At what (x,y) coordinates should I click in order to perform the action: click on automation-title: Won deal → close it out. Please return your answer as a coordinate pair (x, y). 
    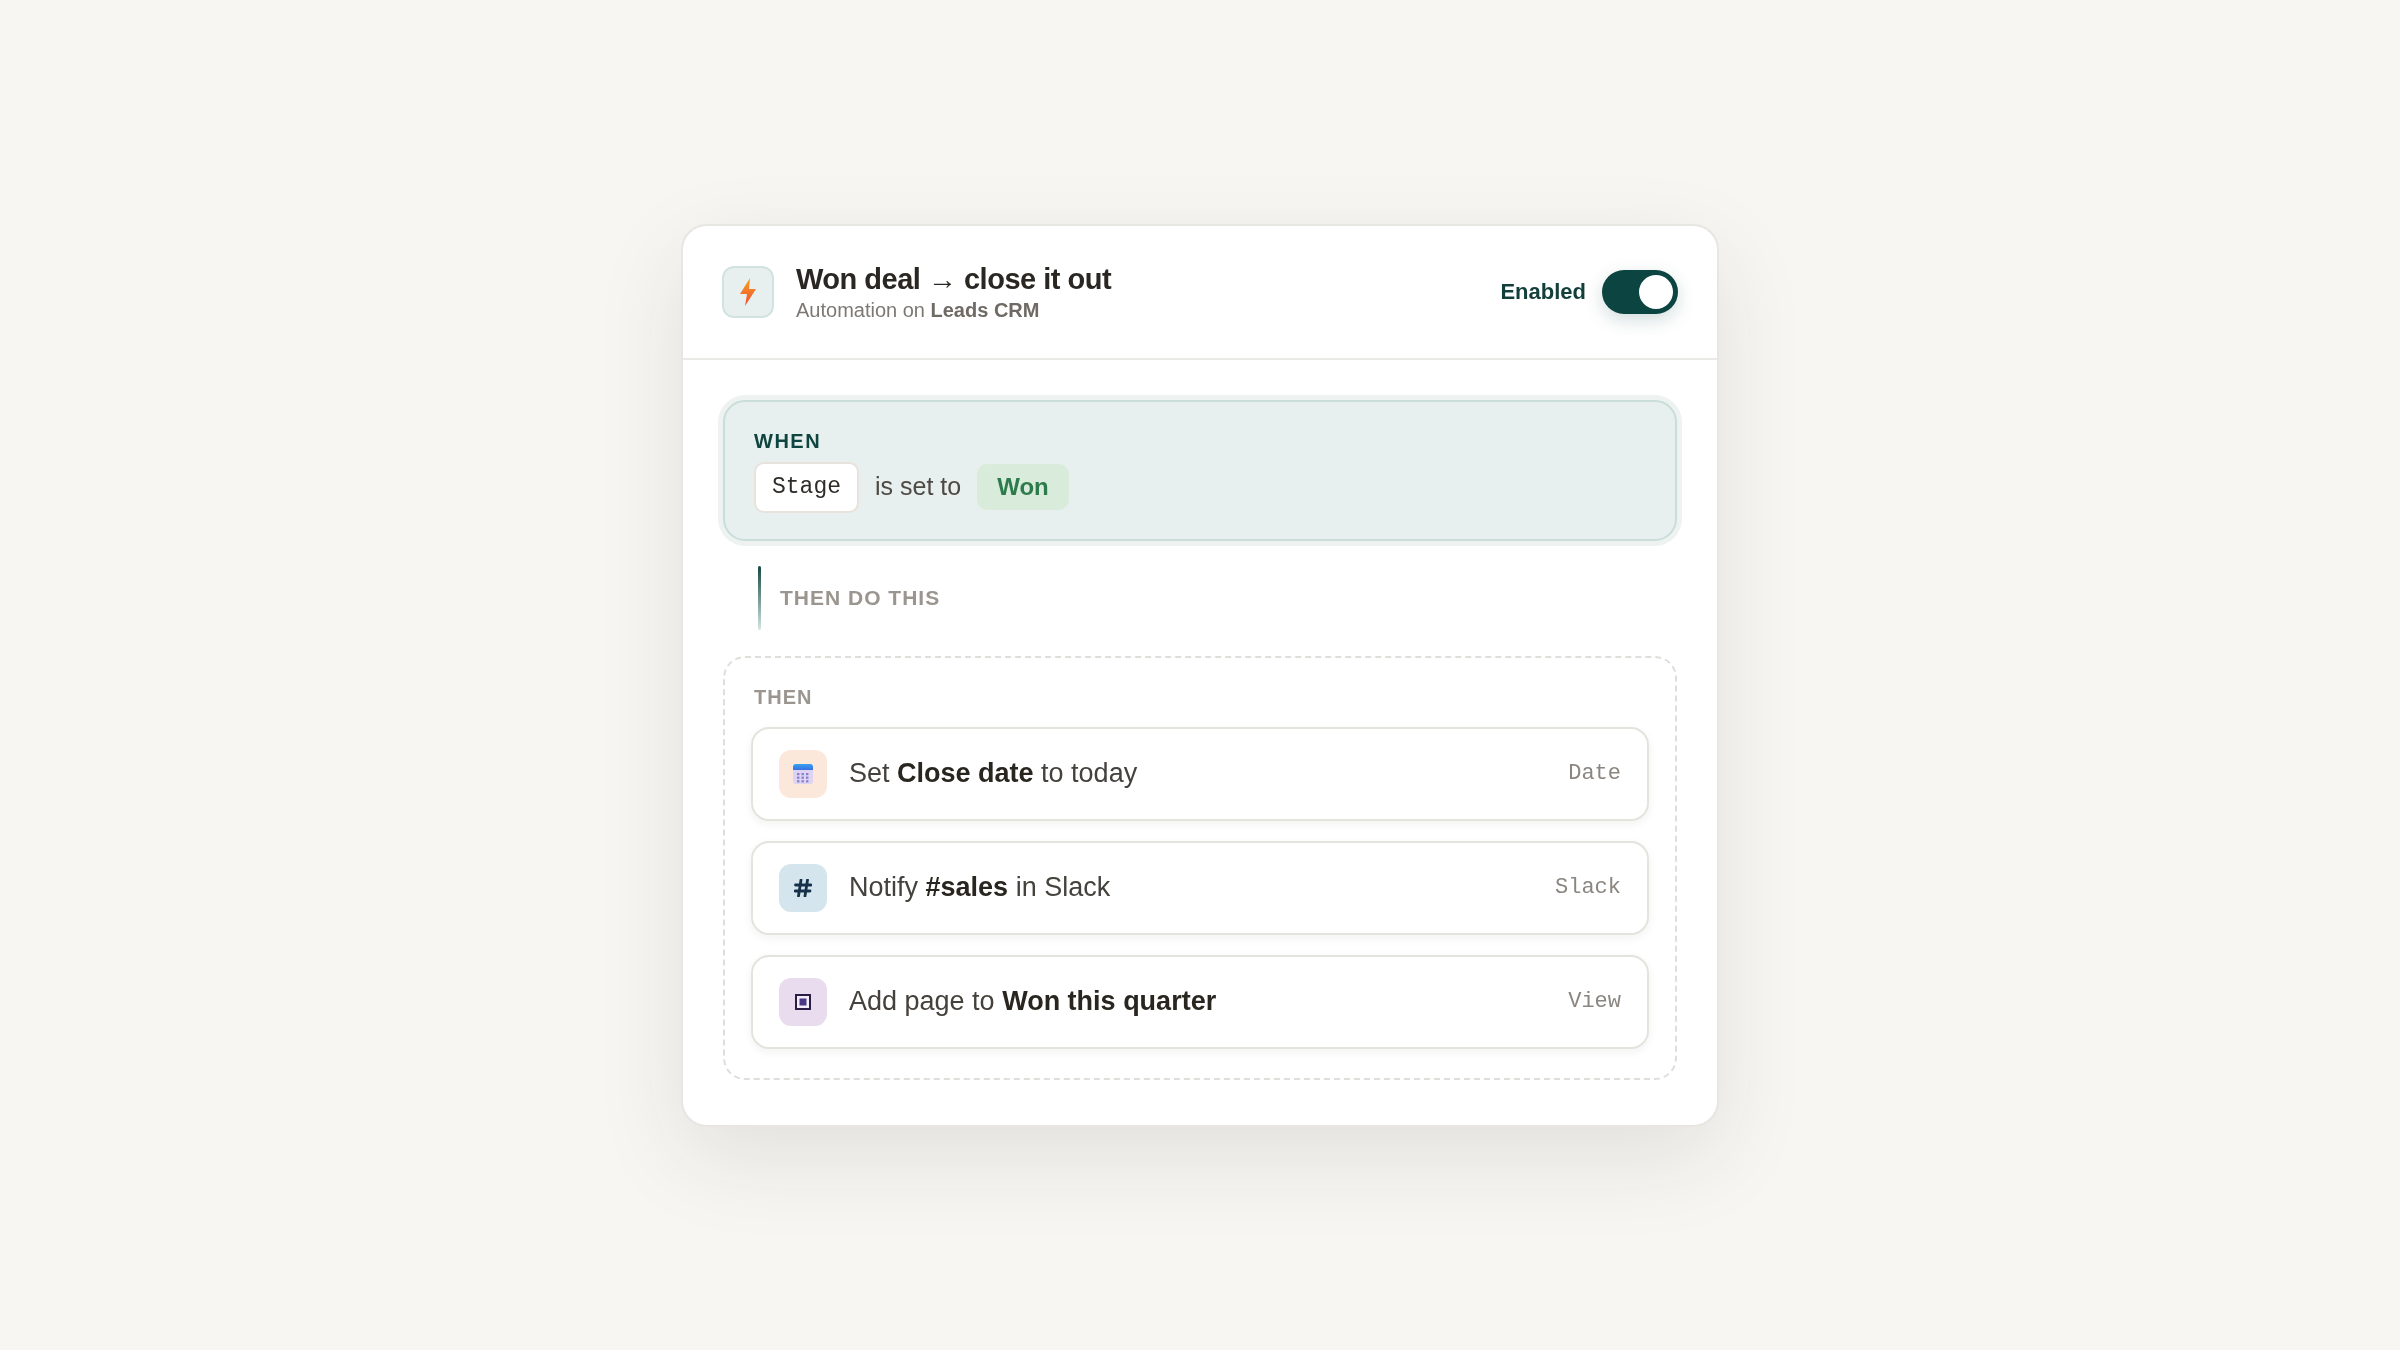
    Looking at the image, I should click on (954, 279).